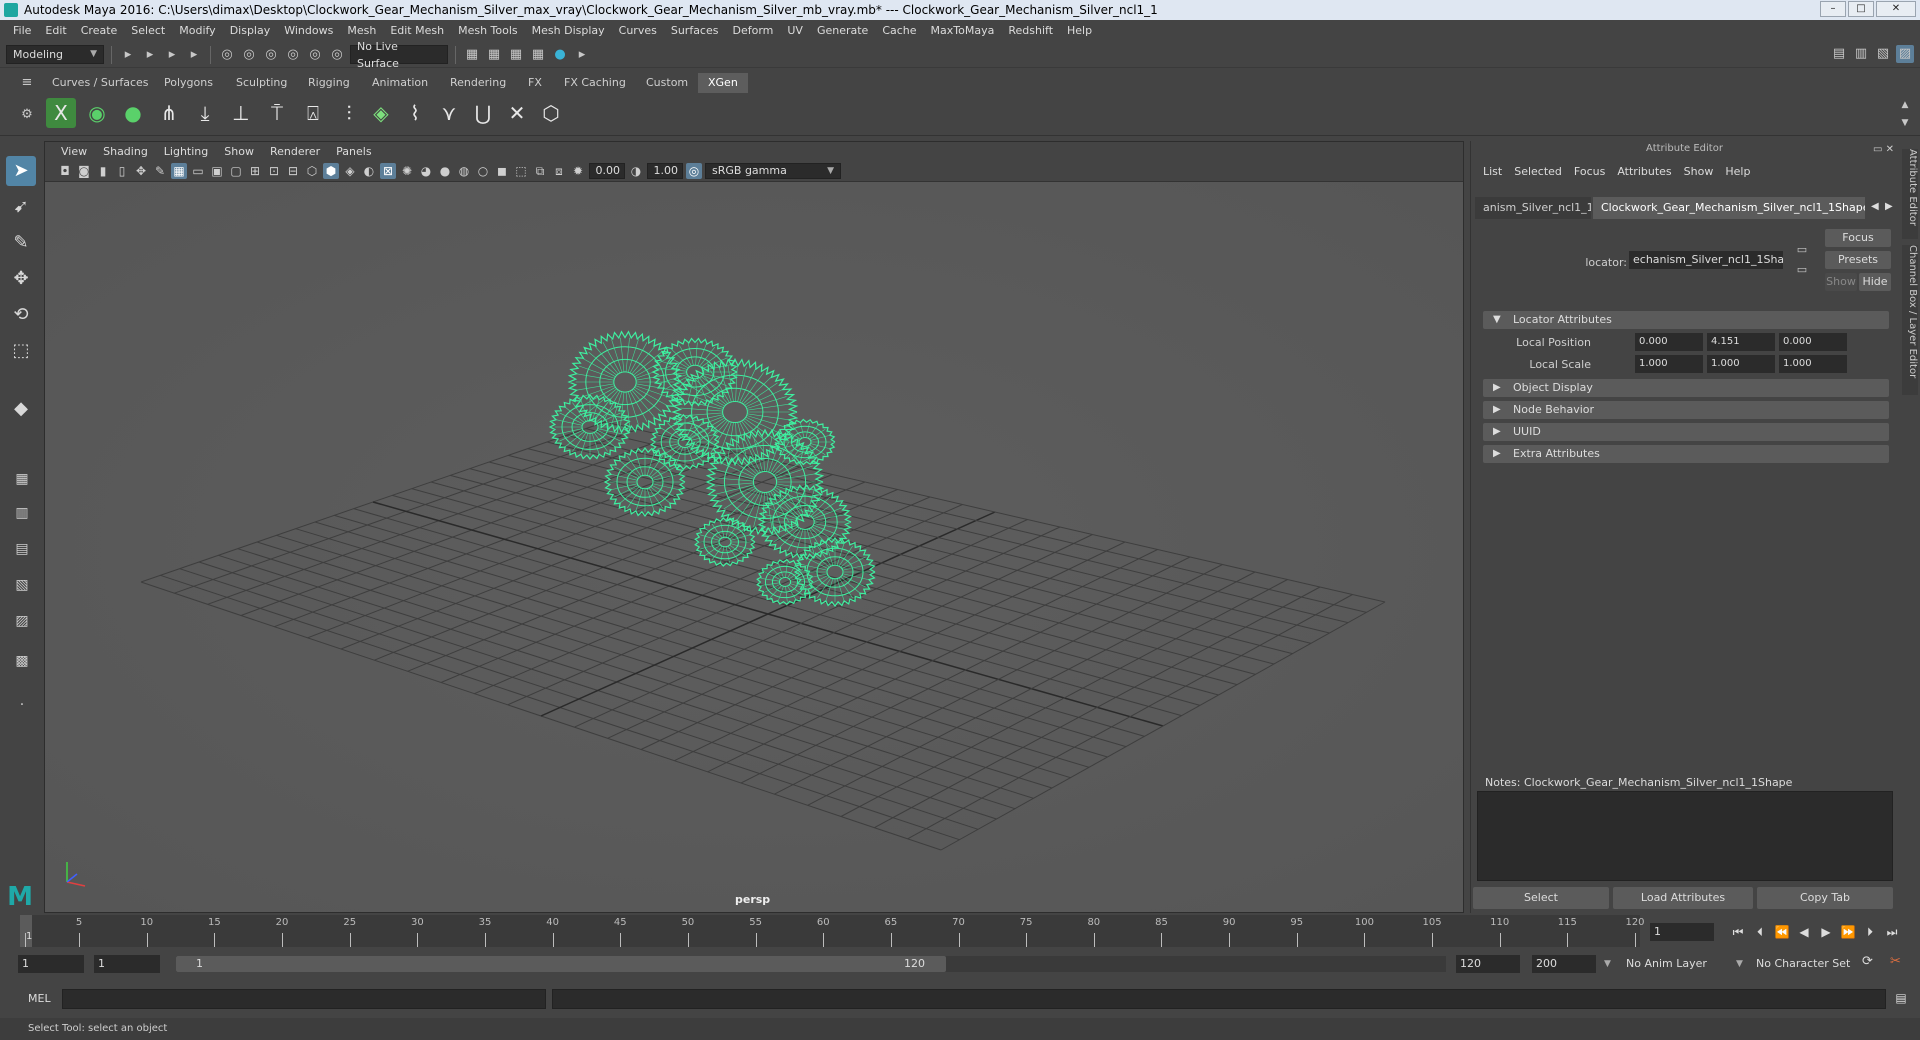  Describe the element at coordinates (1858, 260) in the screenshot. I see `presets-button: Presets` at that location.